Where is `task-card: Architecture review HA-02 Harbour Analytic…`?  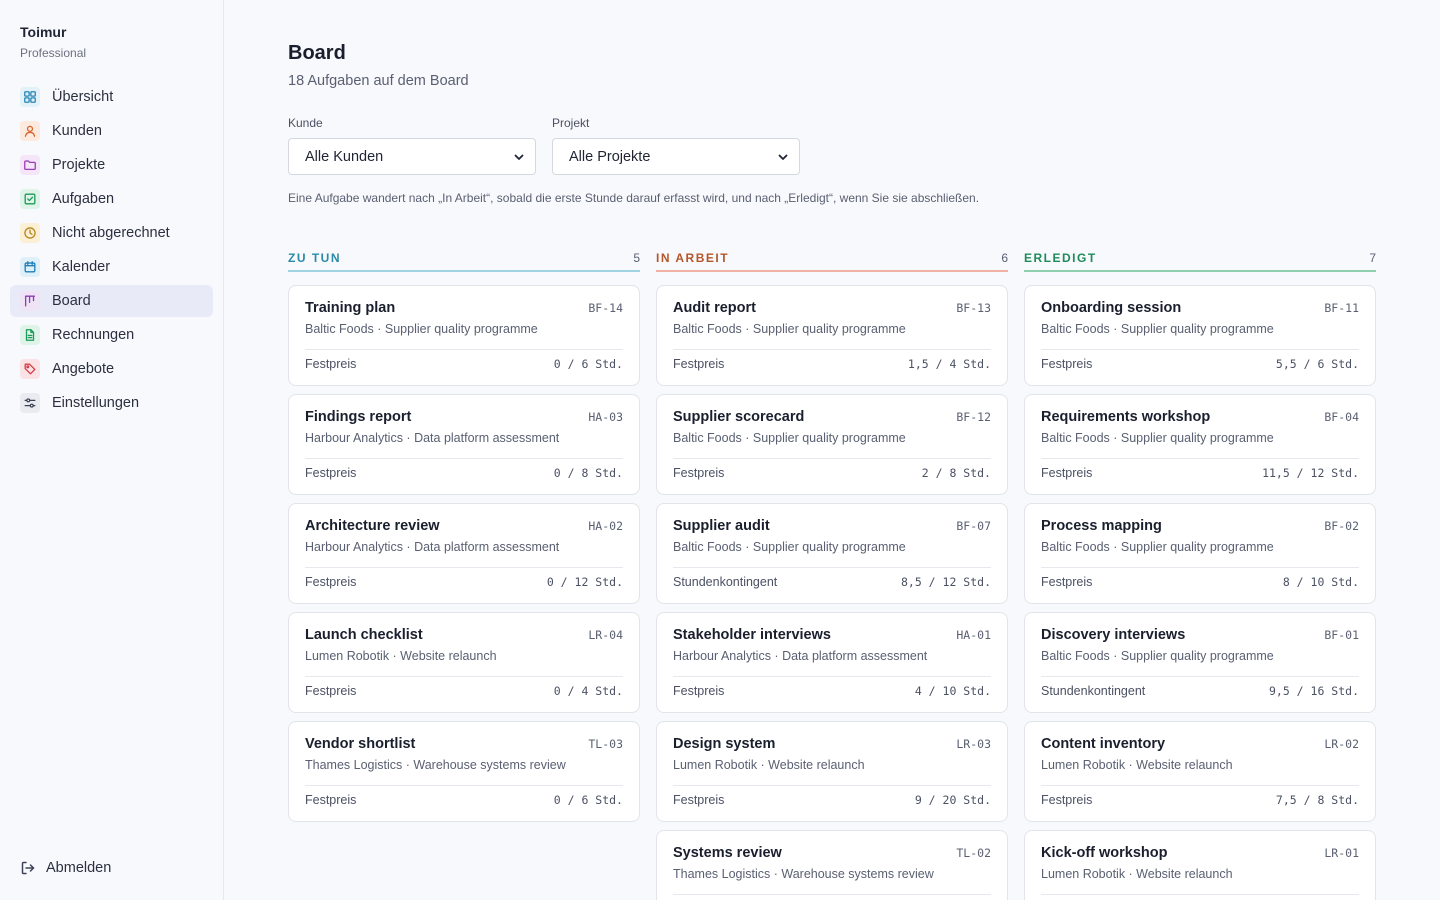
task-card: Architecture review HA-02 Harbour Analytic… is located at coordinates (464, 553).